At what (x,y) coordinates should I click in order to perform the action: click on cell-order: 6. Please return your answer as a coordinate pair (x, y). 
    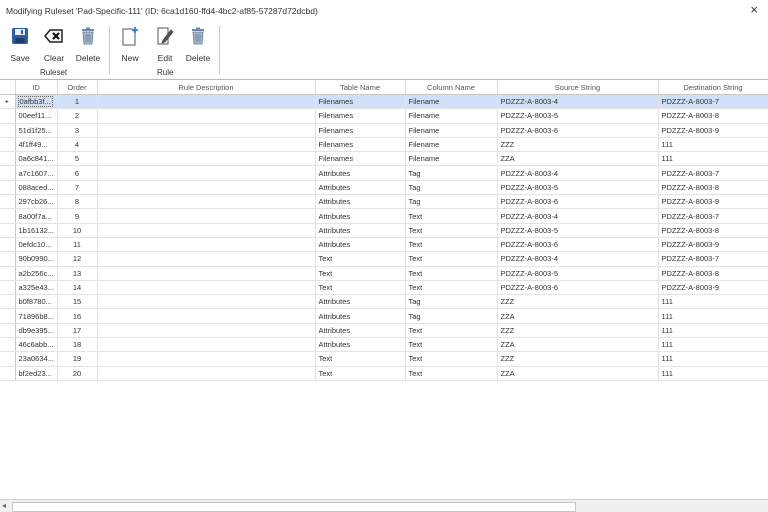
    Looking at the image, I should click on (77, 173).